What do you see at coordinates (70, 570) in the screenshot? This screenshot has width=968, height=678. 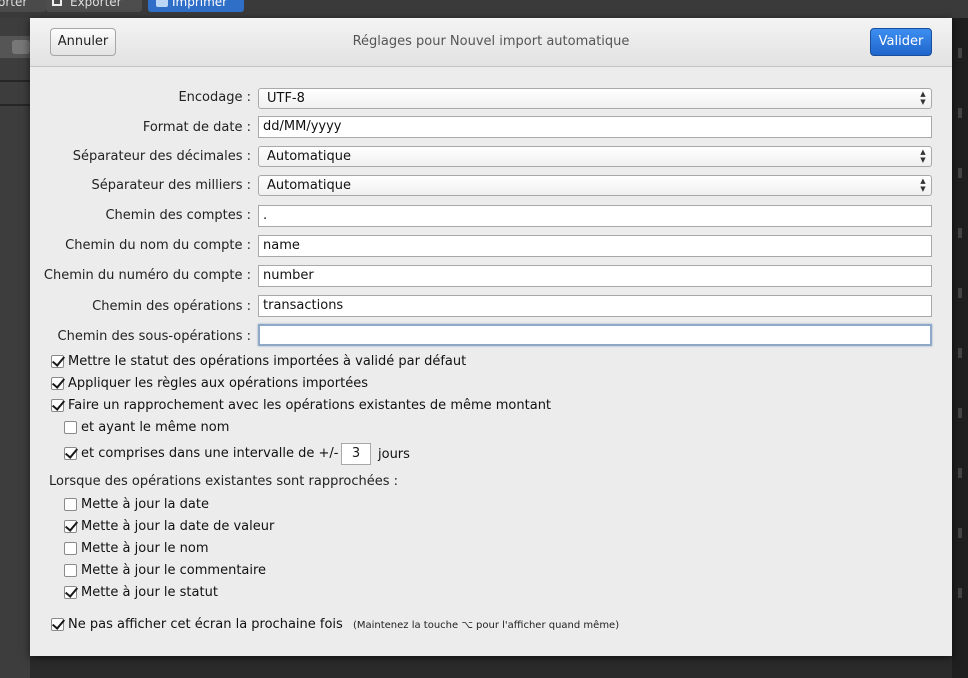 I see `update-comment-checkbox` at bounding box center [70, 570].